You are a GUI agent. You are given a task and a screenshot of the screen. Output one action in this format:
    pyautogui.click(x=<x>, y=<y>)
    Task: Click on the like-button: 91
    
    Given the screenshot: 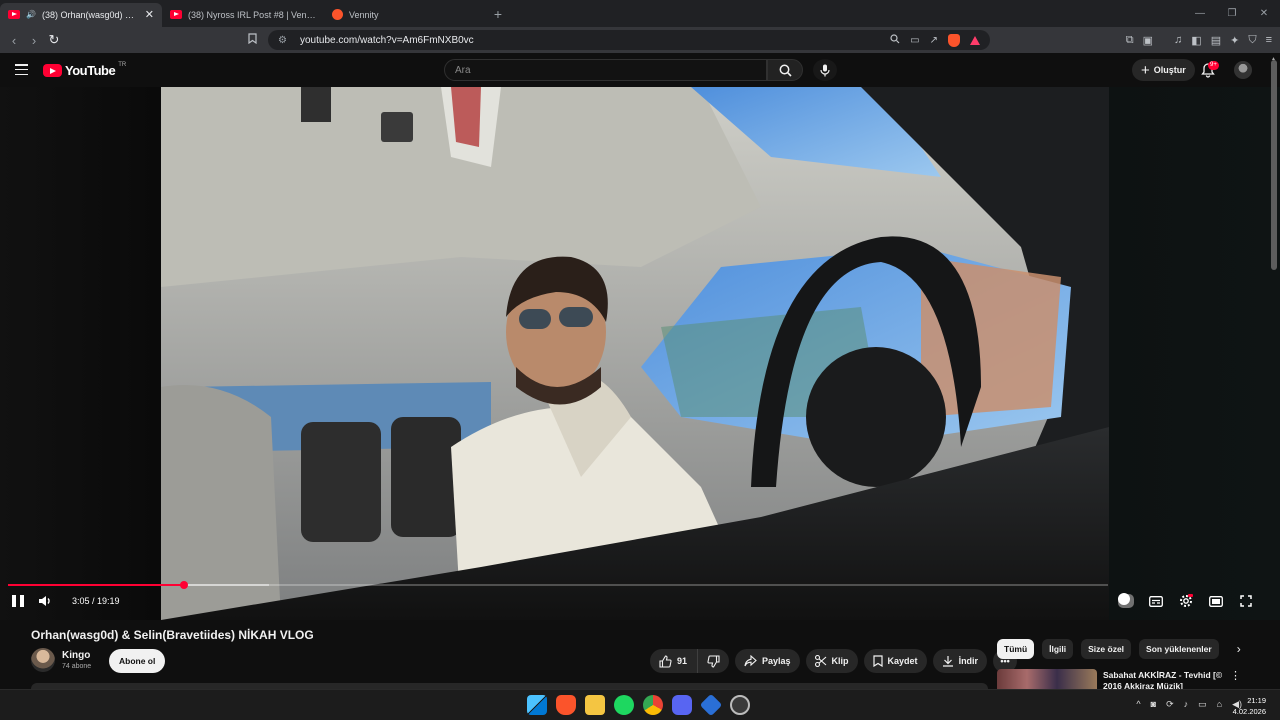 What is the action you would take?
    pyautogui.click(x=674, y=661)
    